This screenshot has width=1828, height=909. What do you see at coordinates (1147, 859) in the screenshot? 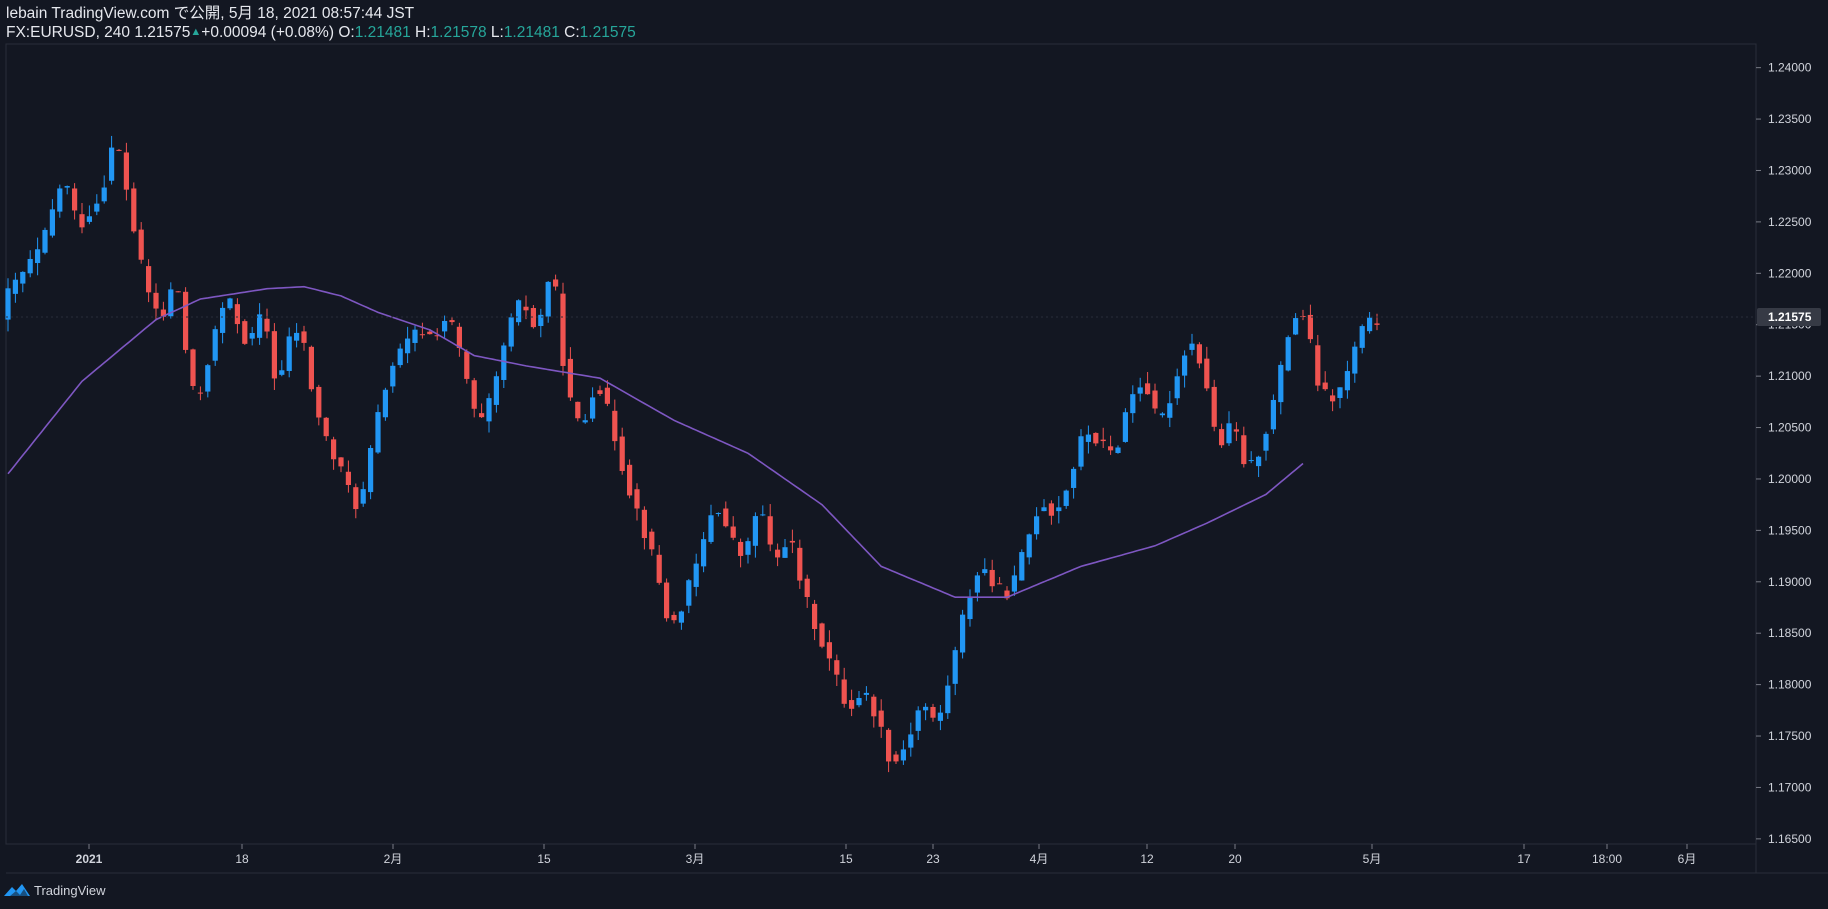
I see `x-tick-label: 12` at bounding box center [1147, 859].